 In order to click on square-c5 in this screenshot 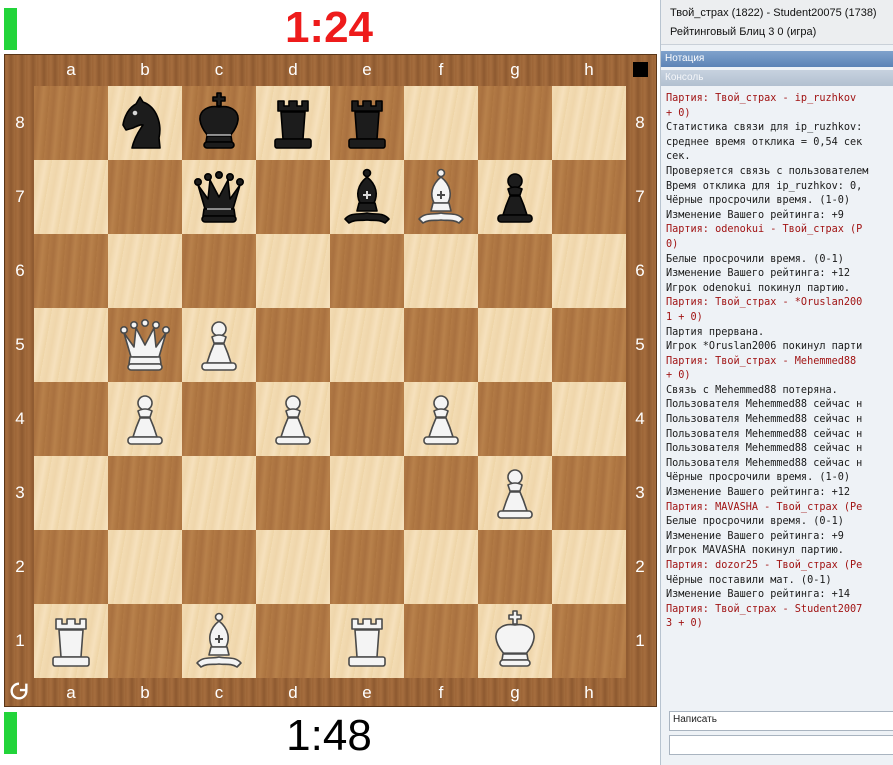, I will do `click(219, 345)`.